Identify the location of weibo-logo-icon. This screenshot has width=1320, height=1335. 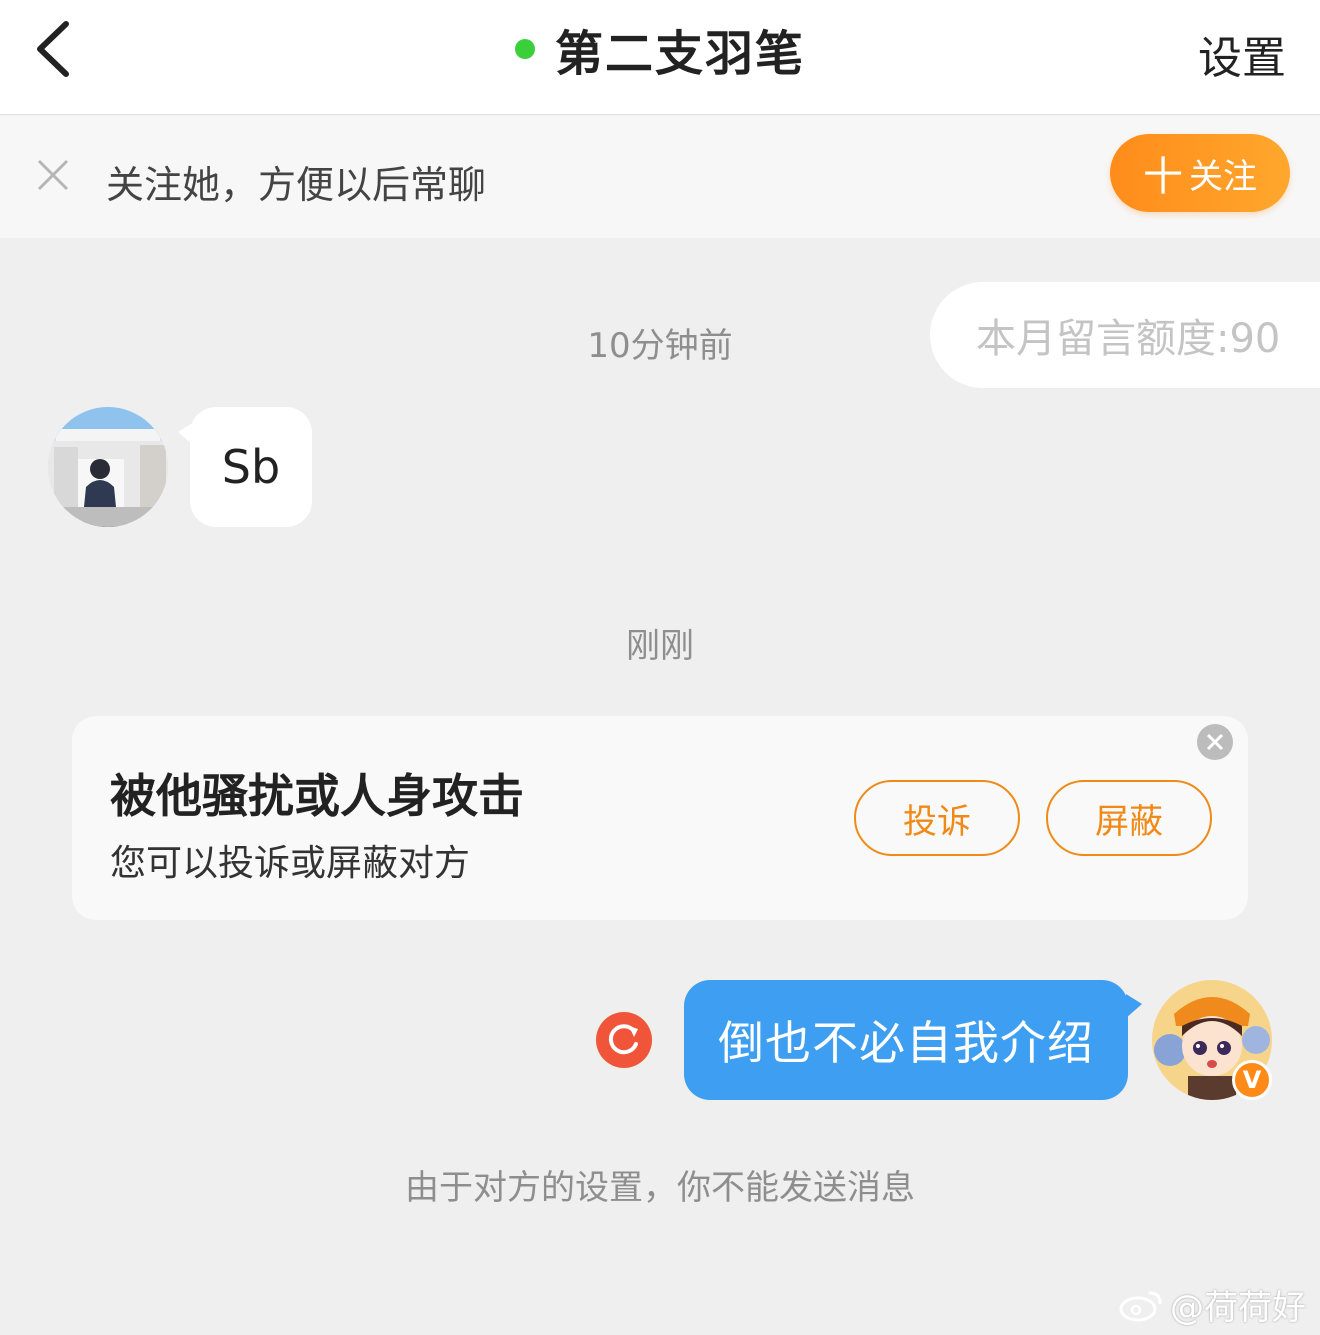
(1140, 1306).